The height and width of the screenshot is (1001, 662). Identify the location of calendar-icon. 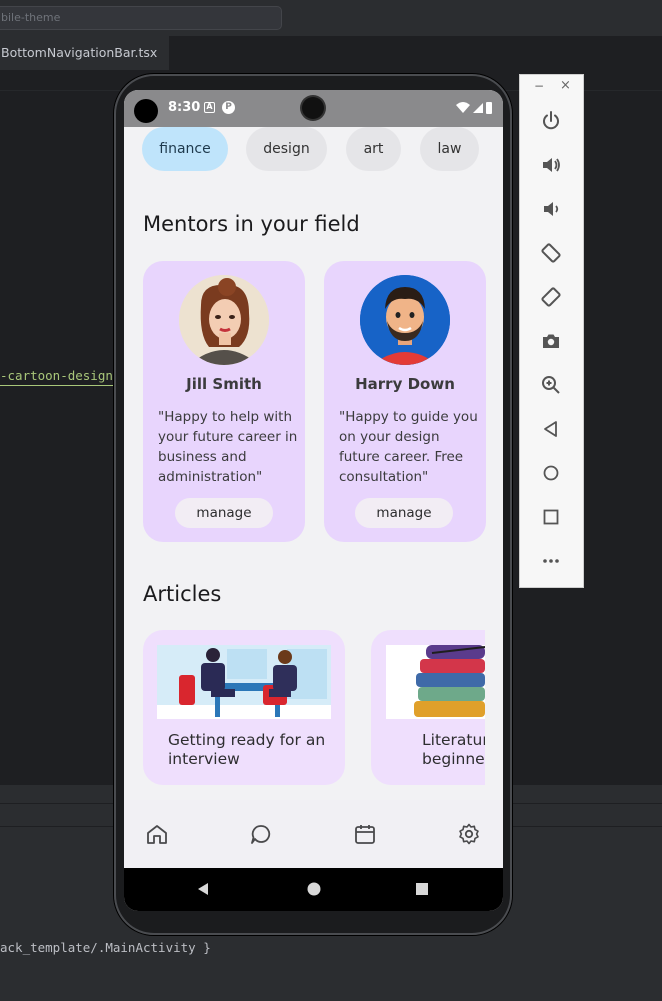
(365, 834).